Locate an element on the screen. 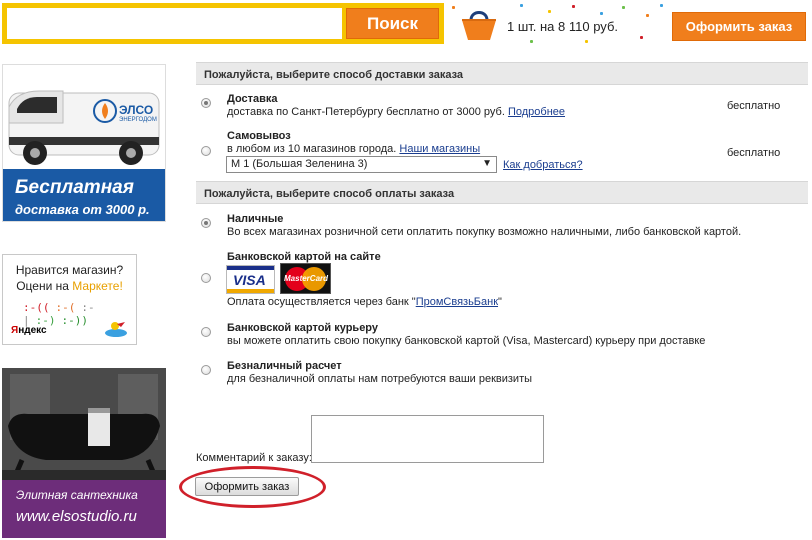  store-select: М 1 (Большая Зеленина 3) ▼ is located at coordinates (361, 164).